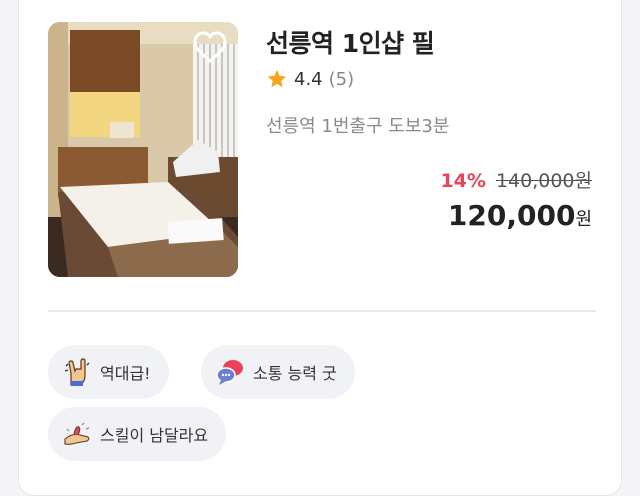 This screenshot has height=496, width=640. I want to click on rock-hand-icon, so click(77, 372).